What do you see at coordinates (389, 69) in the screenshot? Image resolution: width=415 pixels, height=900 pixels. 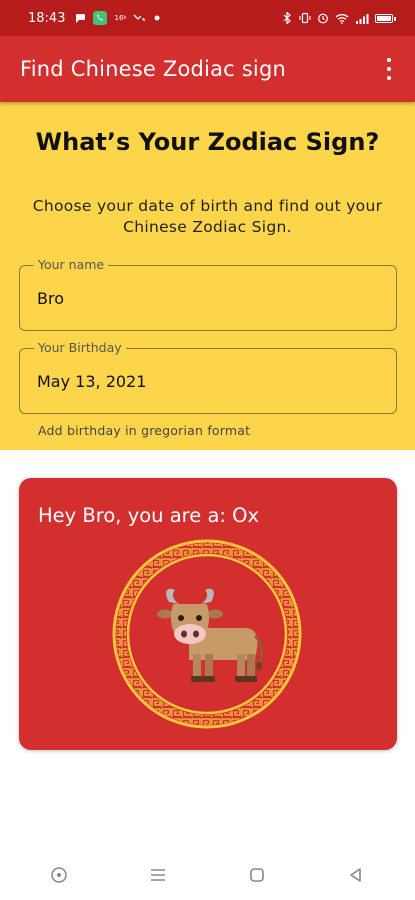 I see `more-vert-icon` at bounding box center [389, 69].